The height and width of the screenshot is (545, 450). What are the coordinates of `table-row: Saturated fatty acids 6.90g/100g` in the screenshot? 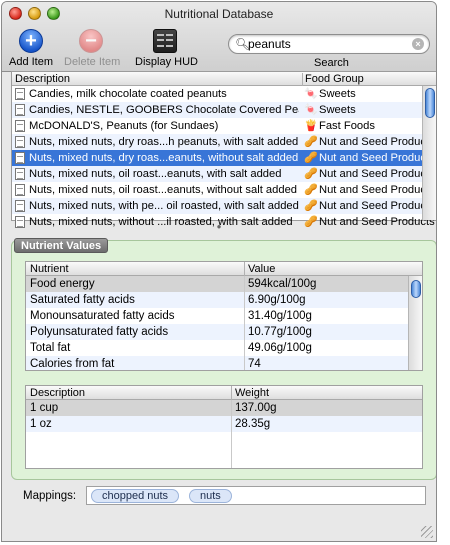 It's located at (224, 300).